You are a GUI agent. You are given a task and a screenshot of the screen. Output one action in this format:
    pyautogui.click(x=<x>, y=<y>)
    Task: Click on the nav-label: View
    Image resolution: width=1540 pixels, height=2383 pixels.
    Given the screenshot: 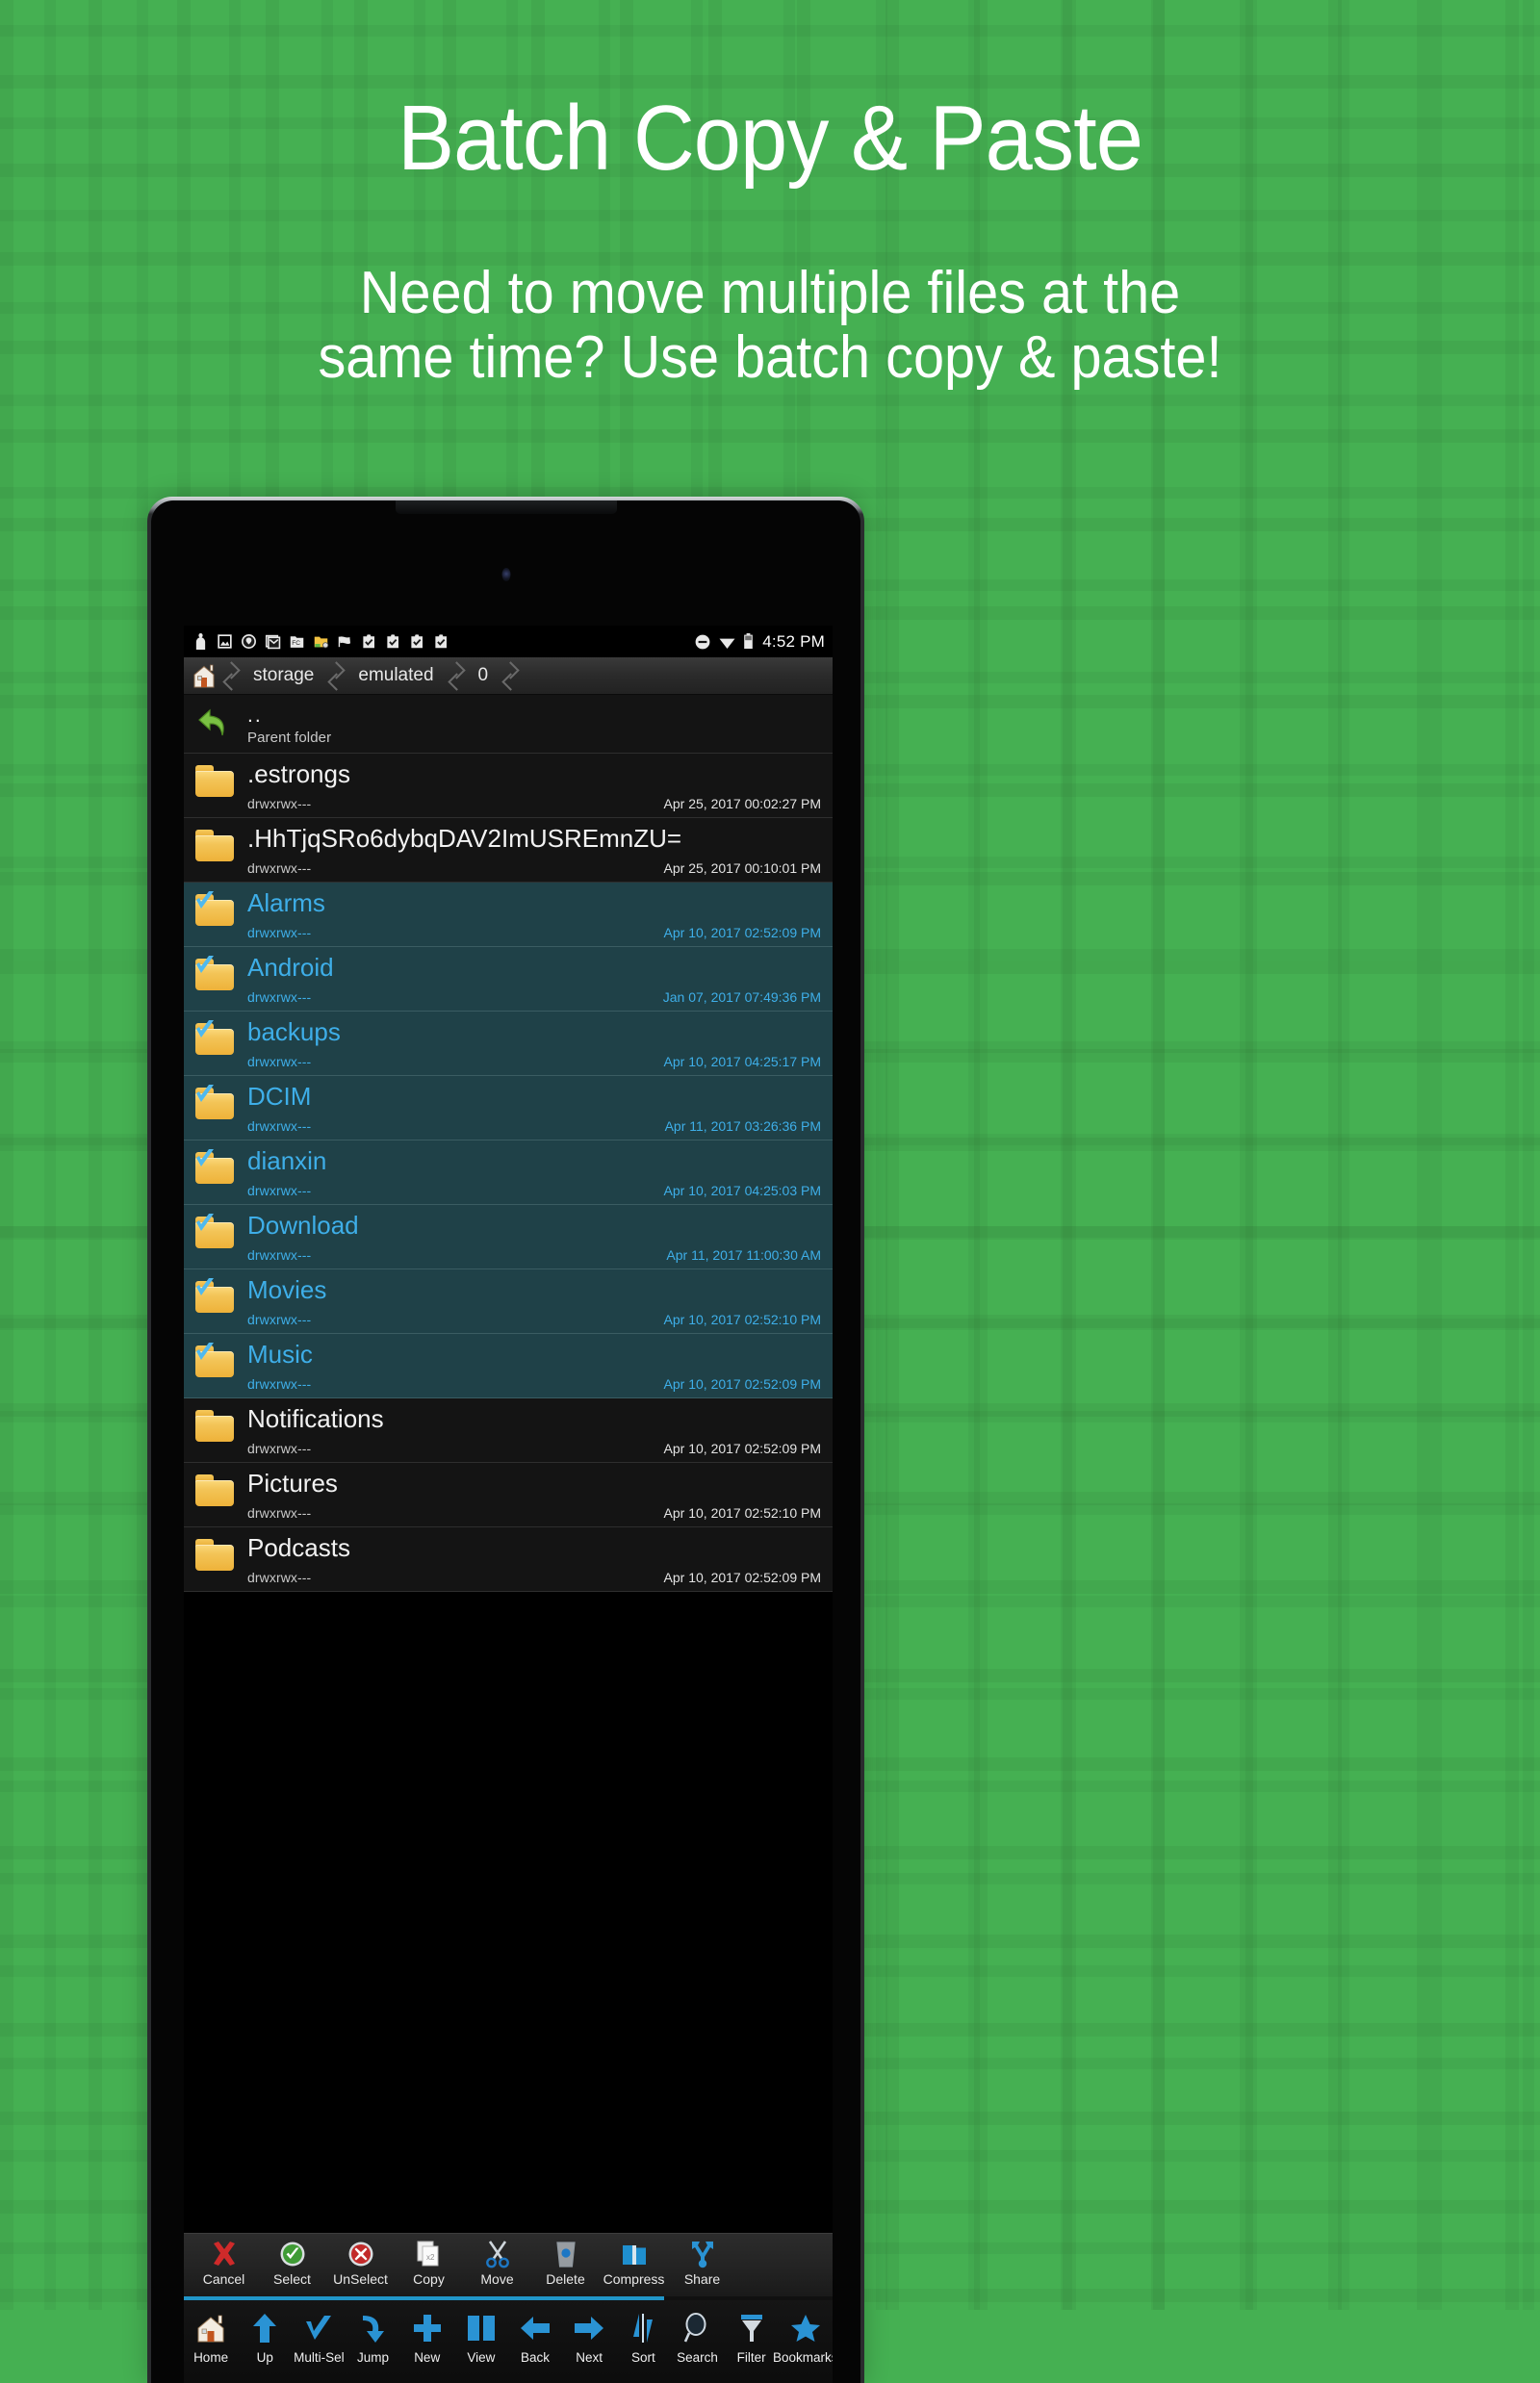 What is the action you would take?
    pyautogui.click(x=481, y=2357)
    